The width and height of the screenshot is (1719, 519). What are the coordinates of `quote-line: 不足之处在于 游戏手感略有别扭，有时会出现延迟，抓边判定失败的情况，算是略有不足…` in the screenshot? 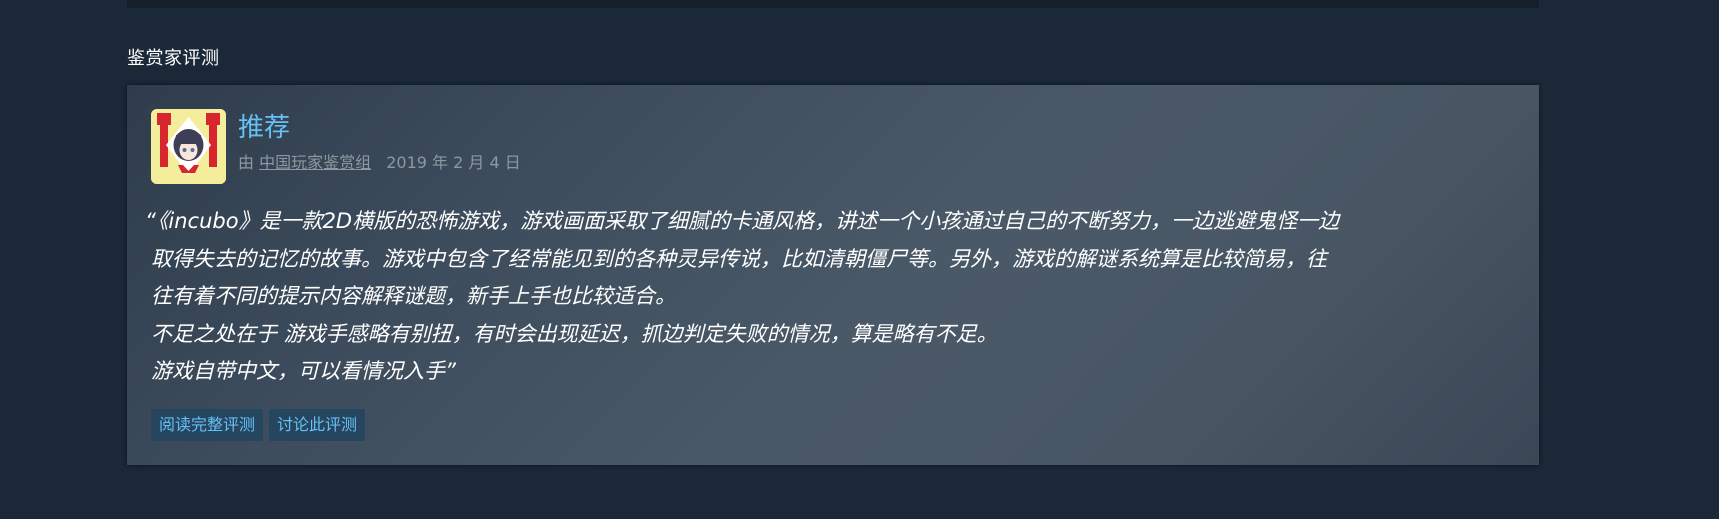 It's located at (574, 333).